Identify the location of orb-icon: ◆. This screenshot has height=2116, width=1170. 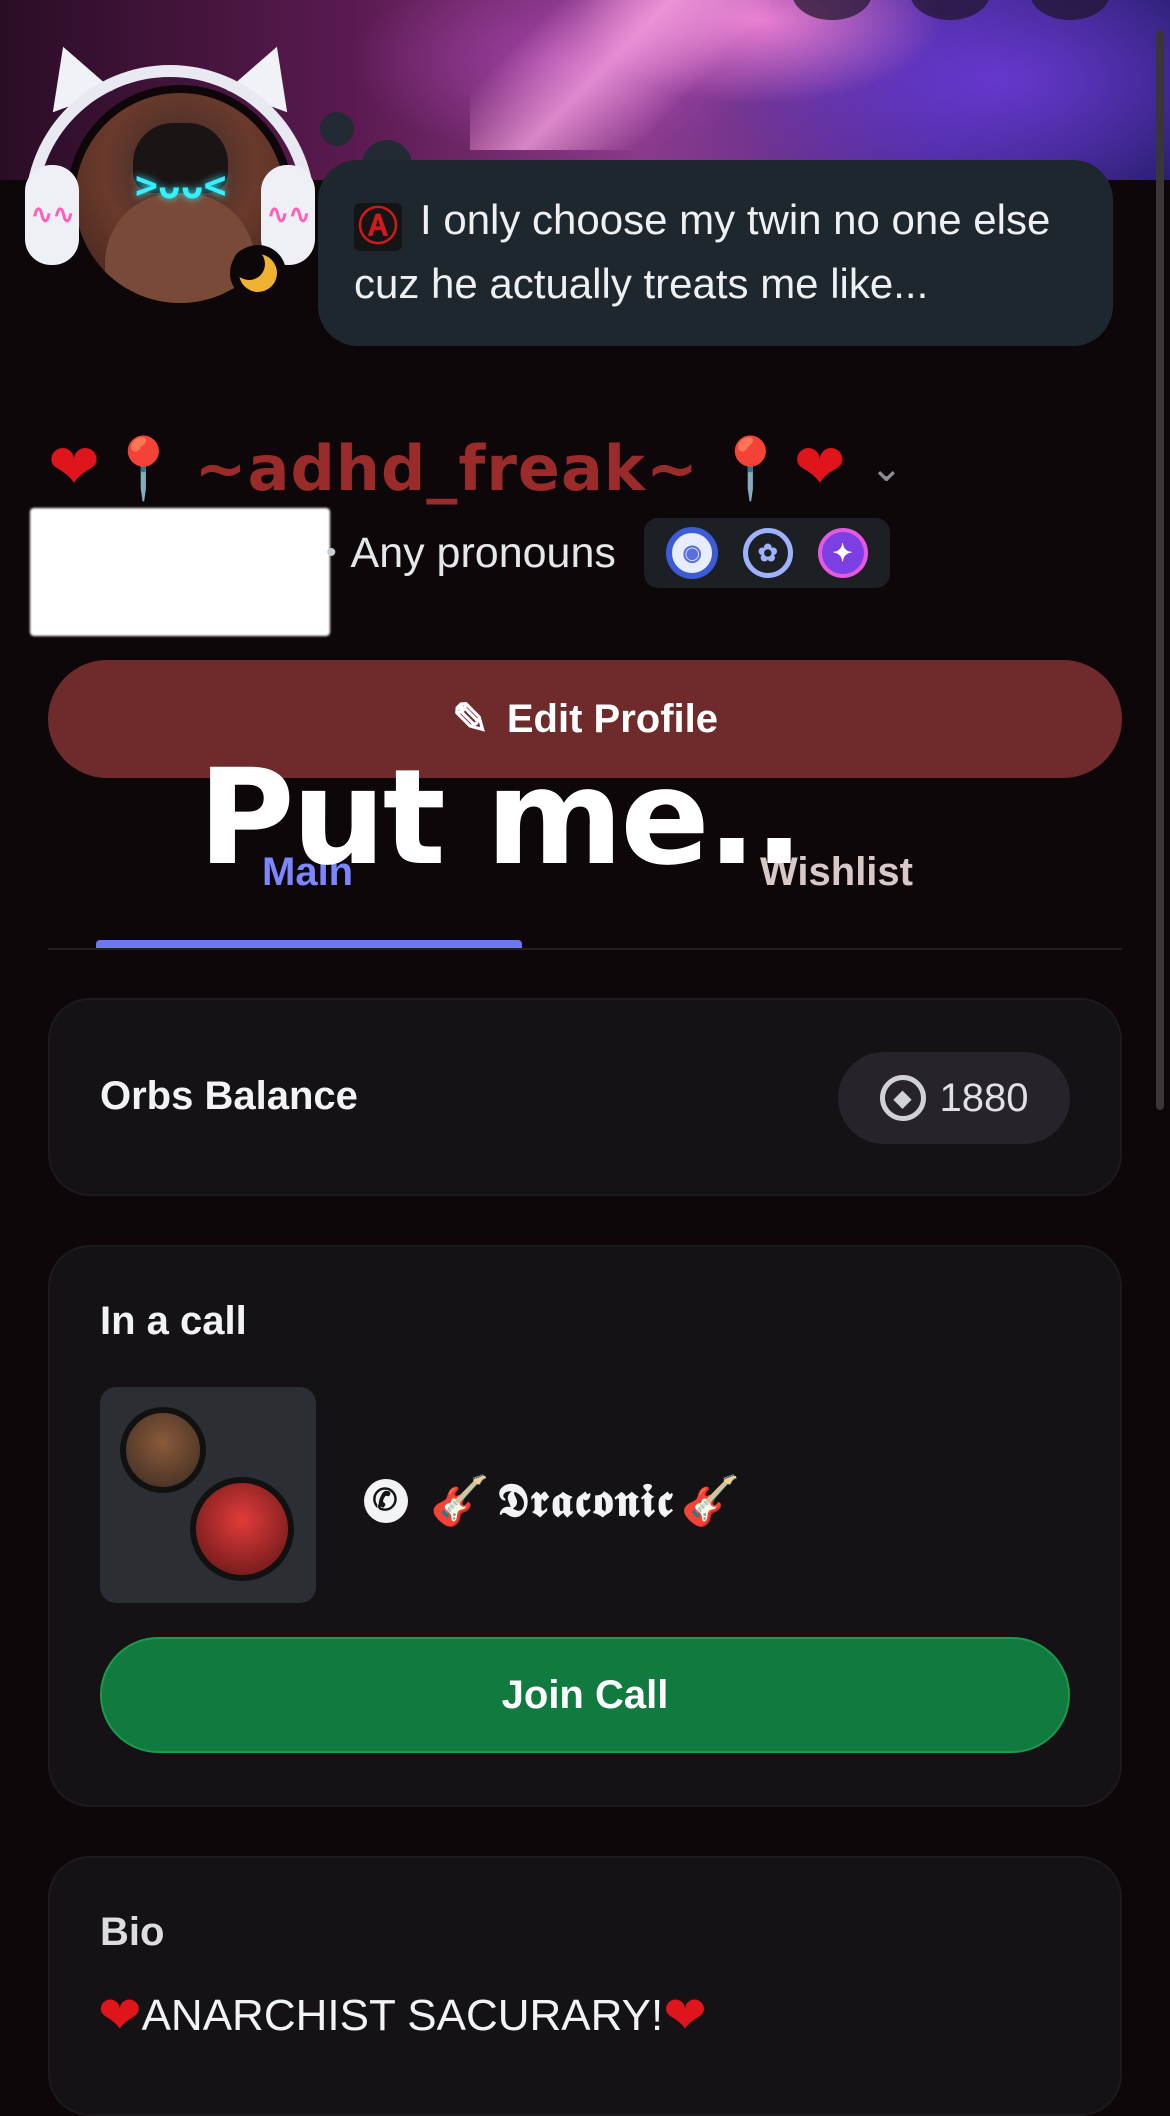
(902, 1098).